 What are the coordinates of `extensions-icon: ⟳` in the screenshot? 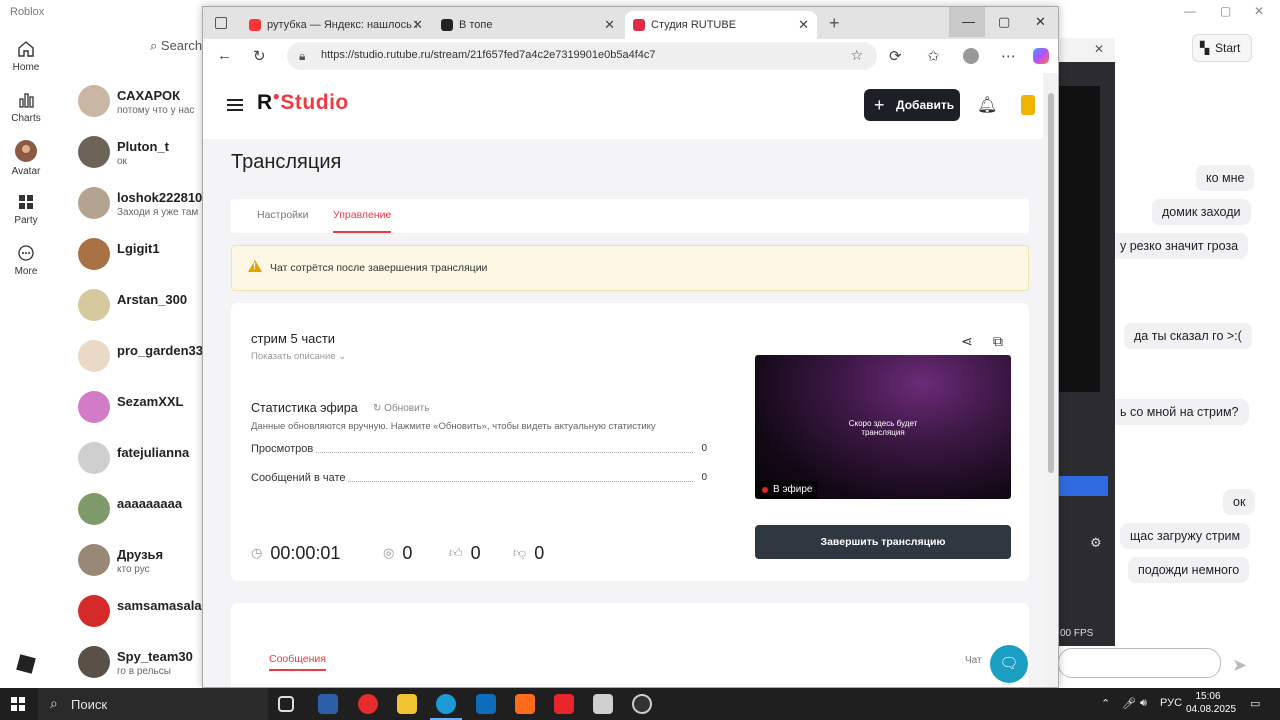 It's located at (895, 56).